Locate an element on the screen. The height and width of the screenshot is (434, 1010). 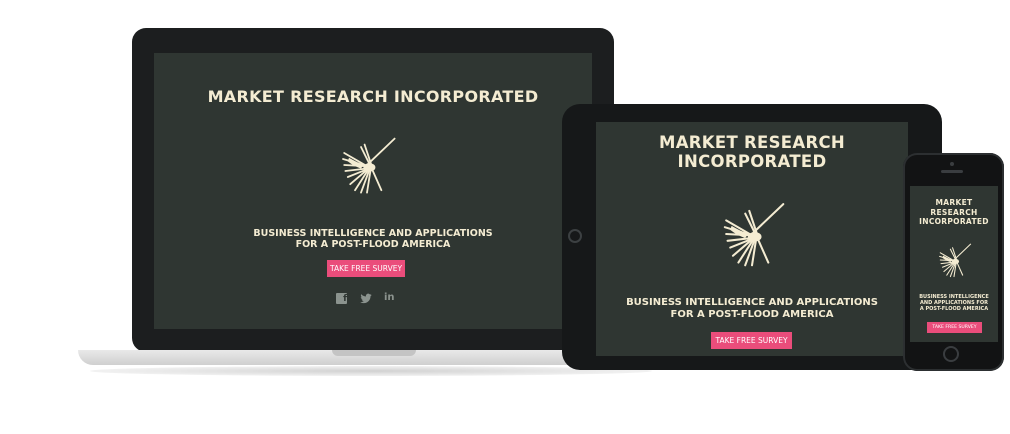
title-line-3: INCORPORATED is located at coordinates (954, 221).